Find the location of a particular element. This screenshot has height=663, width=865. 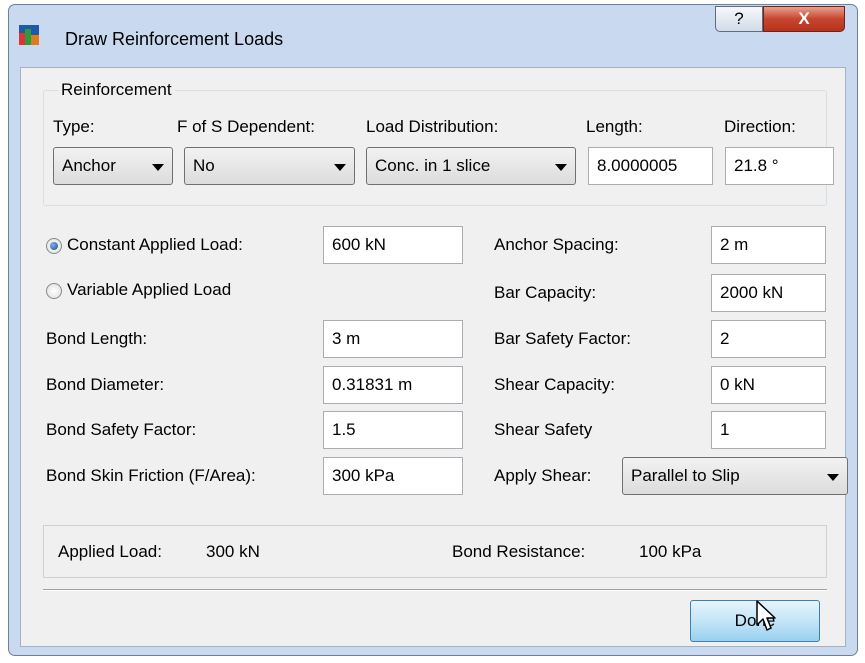

variable-load-label: Variable Applied Load is located at coordinates (149, 290).